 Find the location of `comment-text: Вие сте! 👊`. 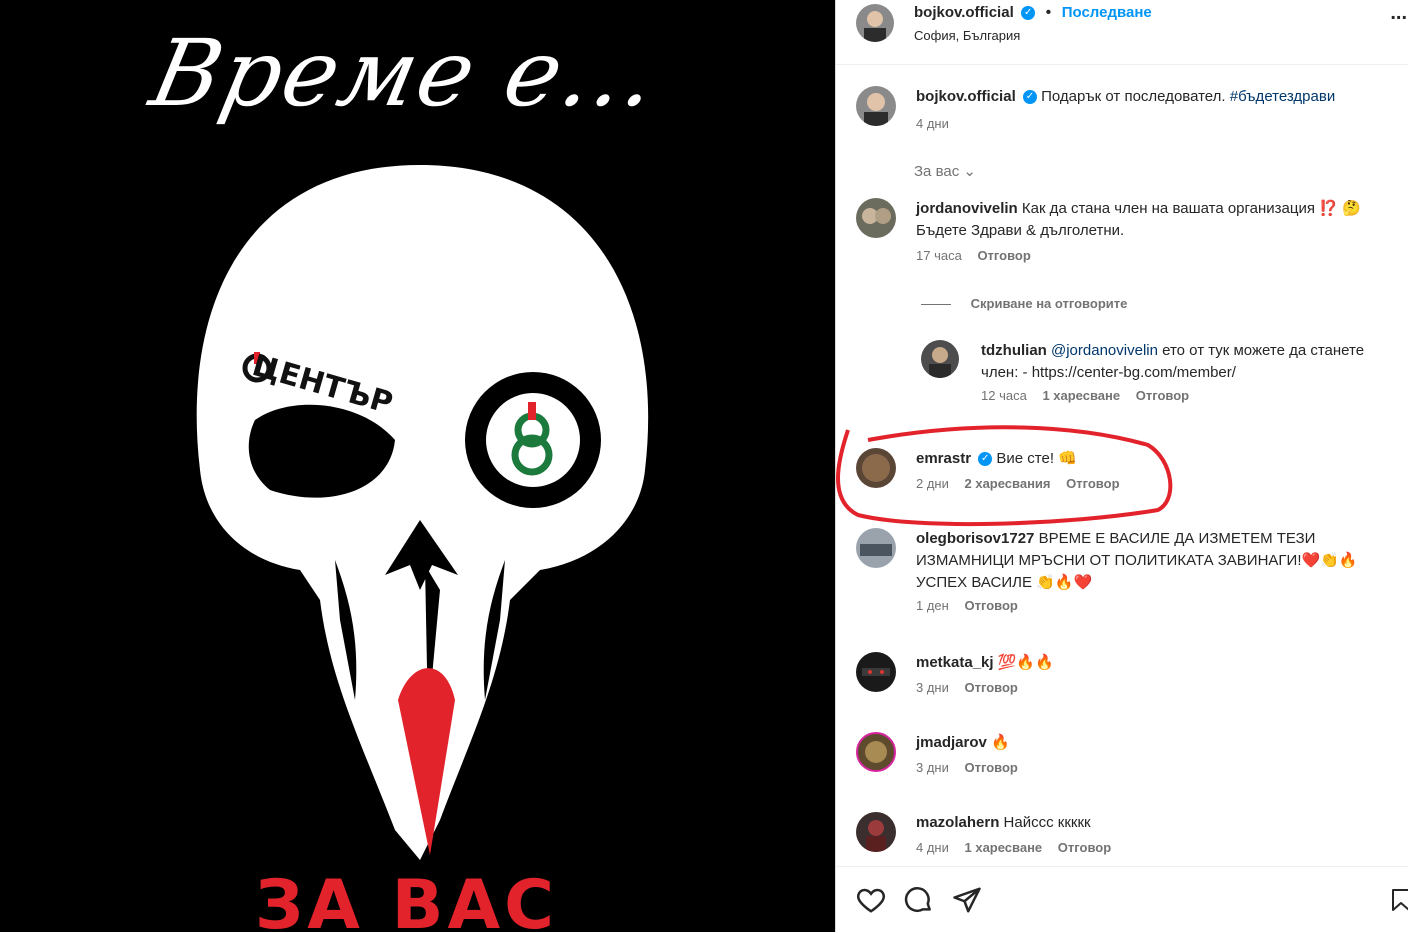

comment-text: Вие сте! 👊 is located at coordinates (1036, 458).